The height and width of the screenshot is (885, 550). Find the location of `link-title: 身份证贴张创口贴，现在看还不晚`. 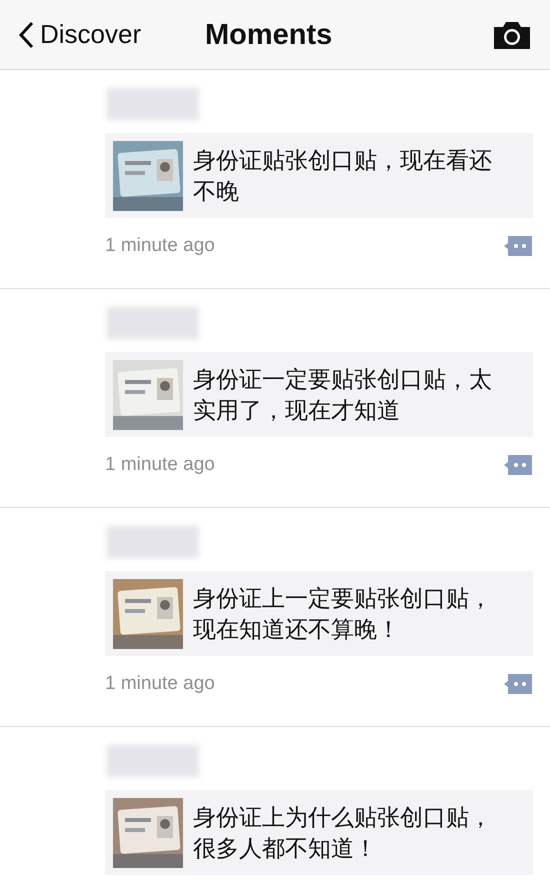

link-title: 身份证贴张创口贴，现在看还不晚 is located at coordinates (343, 176).